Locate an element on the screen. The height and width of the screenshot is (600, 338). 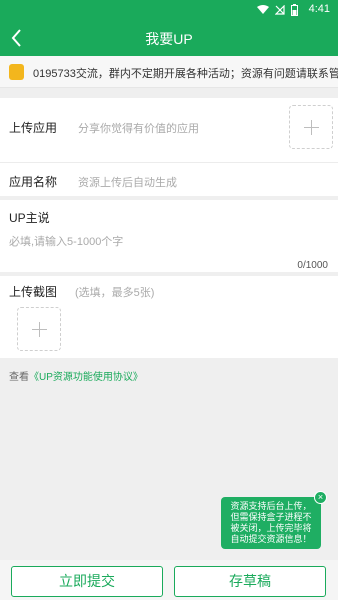
status-time: 4:41 is located at coordinates (319, 9).